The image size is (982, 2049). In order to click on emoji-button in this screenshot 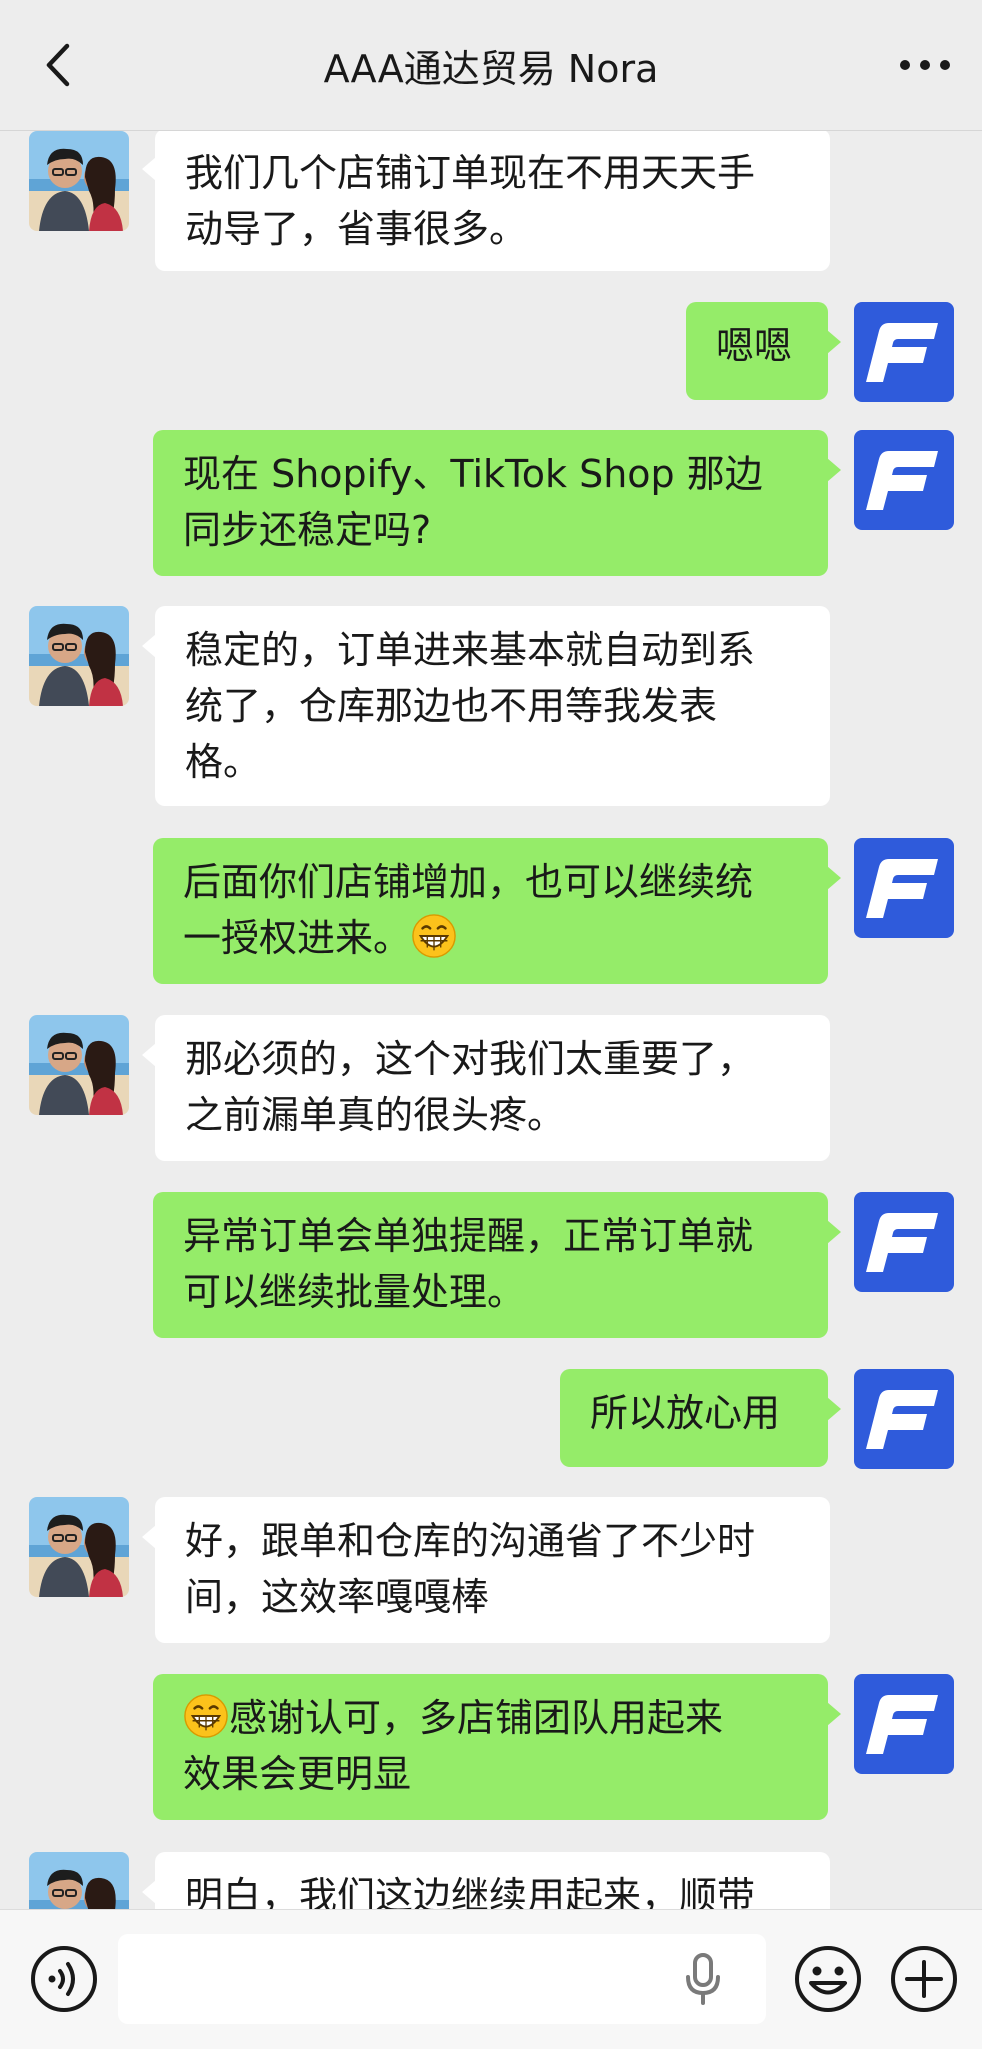, I will do `click(828, 1979)`.